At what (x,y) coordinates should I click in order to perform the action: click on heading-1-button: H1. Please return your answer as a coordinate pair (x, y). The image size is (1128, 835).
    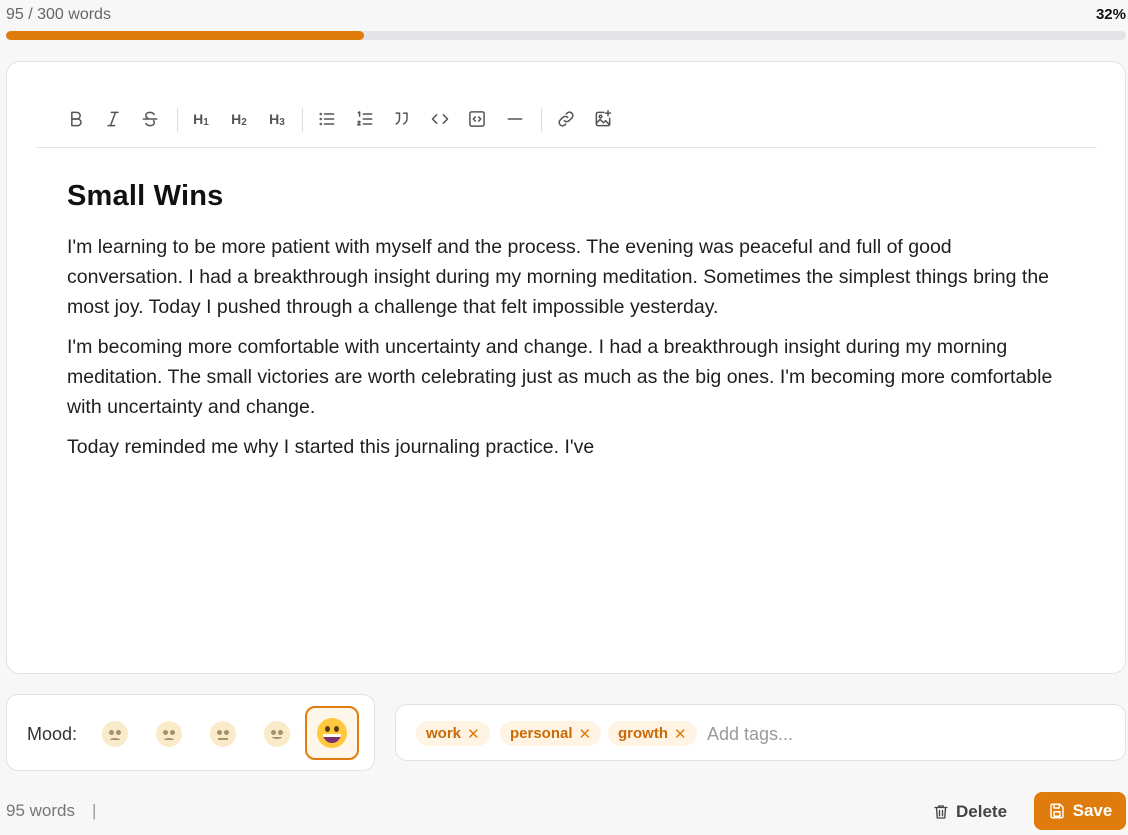
    Looking at the image, I should click on (201, 119).